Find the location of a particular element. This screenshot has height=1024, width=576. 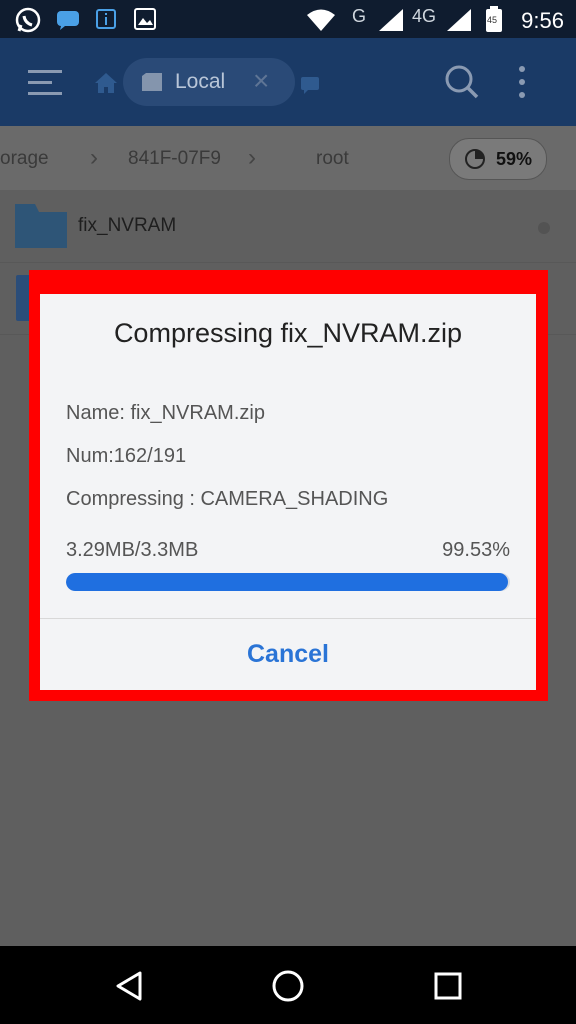

file-count: Num:162/191 is located at coordinates (126, 456).